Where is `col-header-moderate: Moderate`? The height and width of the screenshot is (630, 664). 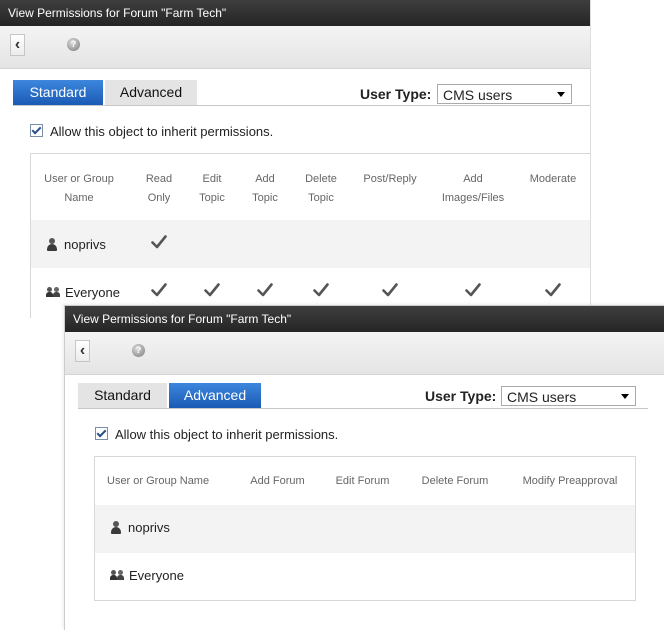
col-header-moderate: Moderate is located at coordinates (553, 179).